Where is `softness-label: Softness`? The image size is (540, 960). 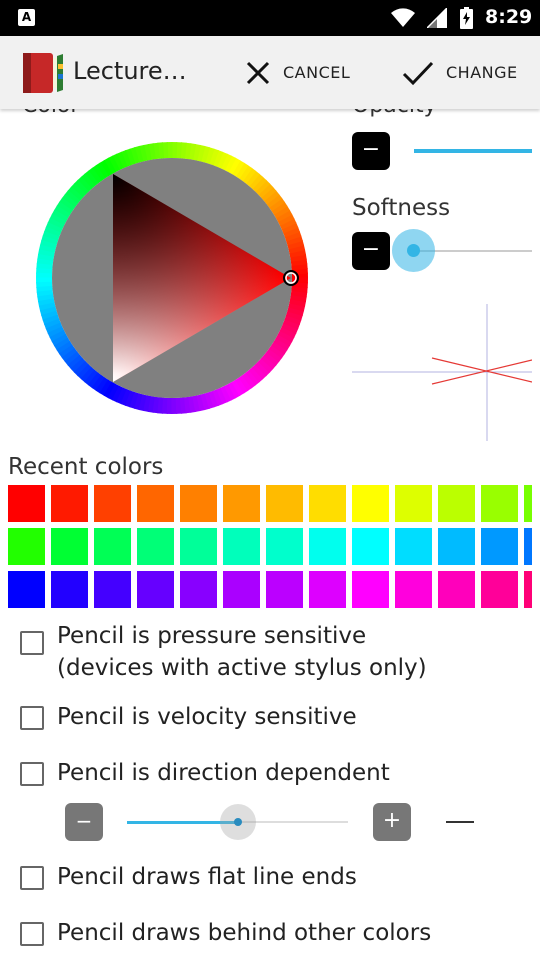
softness-label: Softness is located at coordinates (401, 208).